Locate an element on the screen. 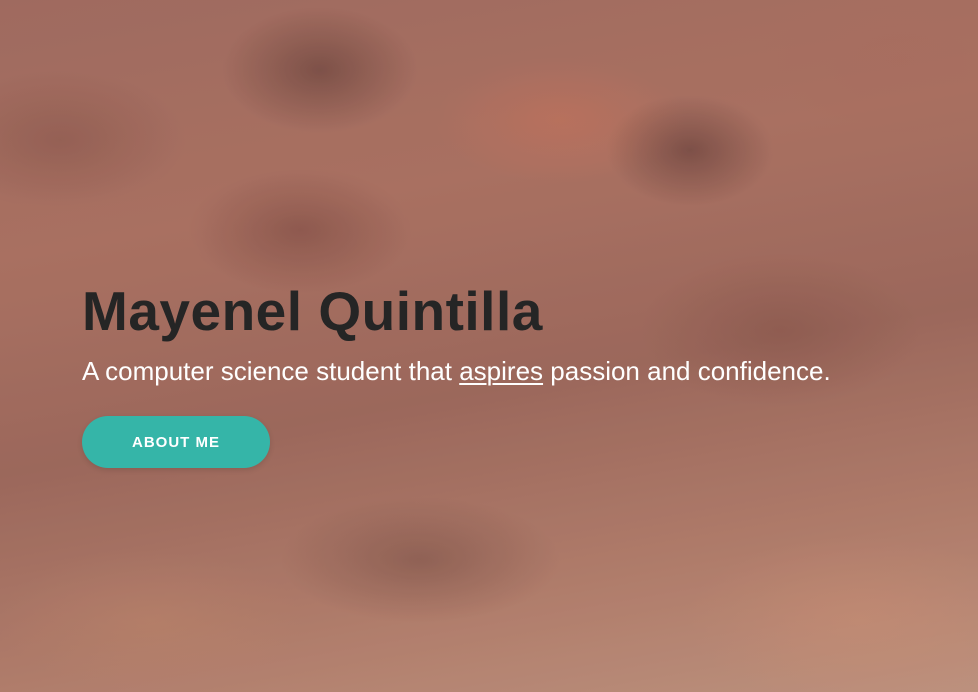 This screenshot has width=978, height=692. subtitle-text-start: A computer science student that is located at coordinates (271, 371).